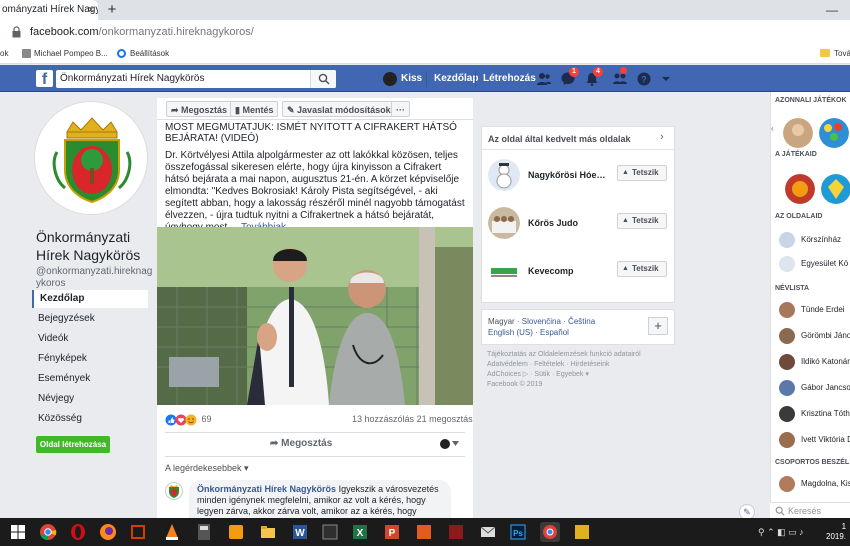 Image resolution: width=850 pixels, height=546 pixels. I want to click on page-profile-picture, so click(91, 158).